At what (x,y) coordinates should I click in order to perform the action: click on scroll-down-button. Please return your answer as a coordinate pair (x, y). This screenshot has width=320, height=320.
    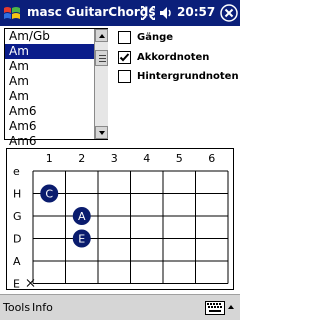
    Looking at the image, I should click on (101, 132).